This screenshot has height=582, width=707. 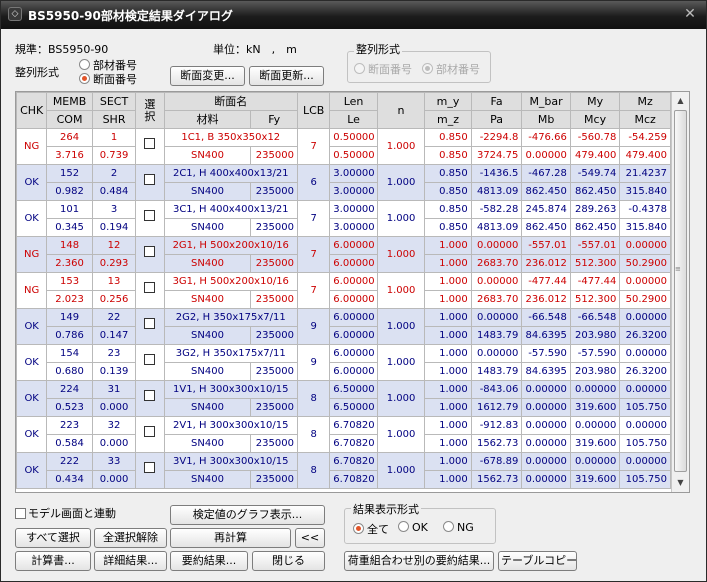 What do you see at coordinates (546, 335) in the screenshot?
I see `cell-mb: 84.6395` at bounding box center [546, 335].